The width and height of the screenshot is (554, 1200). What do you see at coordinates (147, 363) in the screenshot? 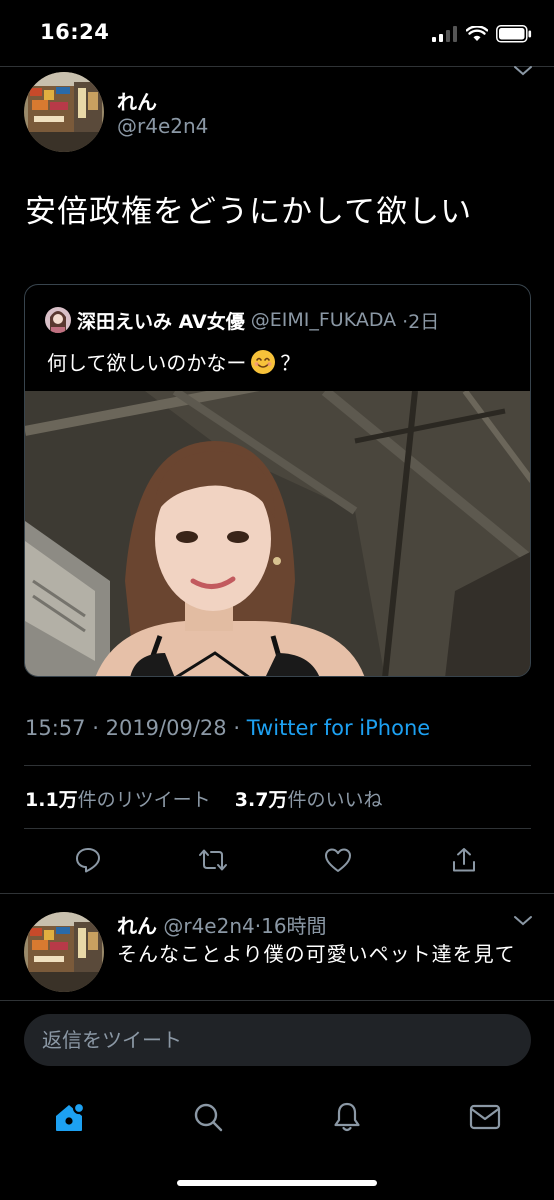
I see `quoted-text-main: 何して欲しいのかなー` at bounding box center [147, 363].